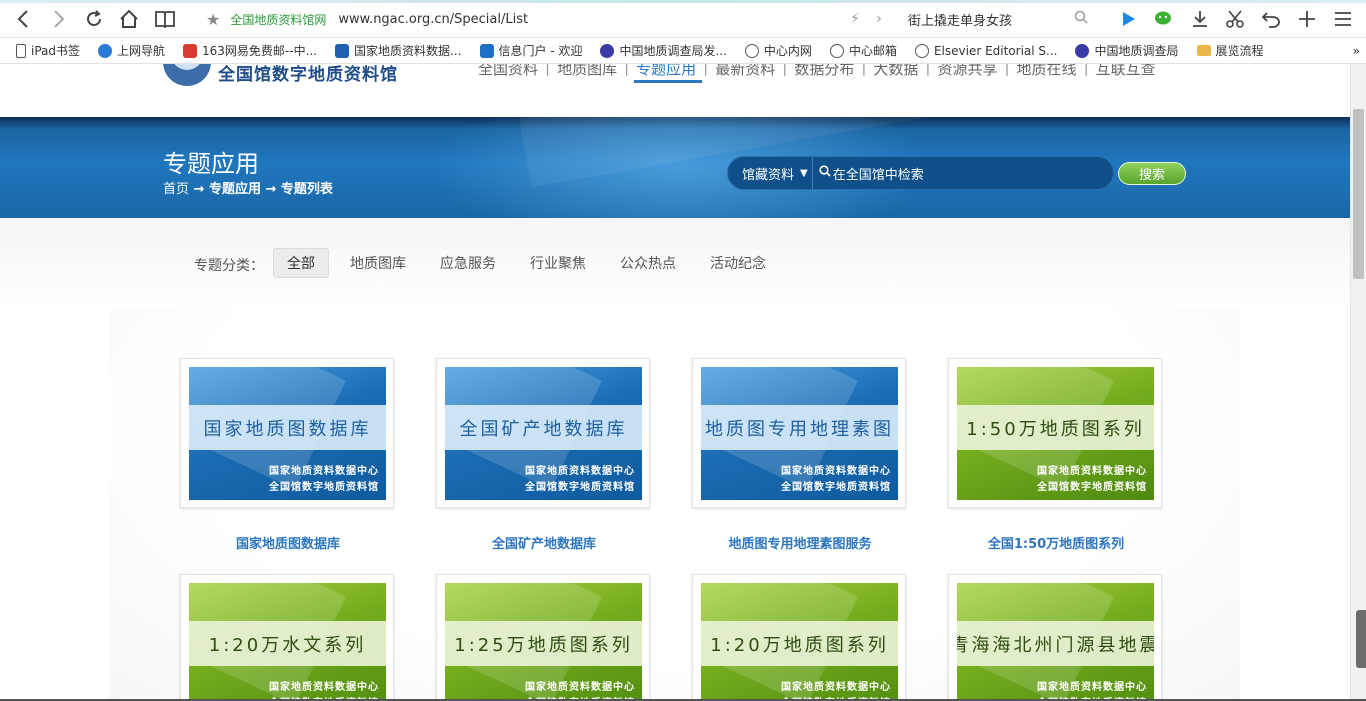 This screenshot has width=1366, height=701. I want to click on nav-item: 地质在线, so click(1047, 71).